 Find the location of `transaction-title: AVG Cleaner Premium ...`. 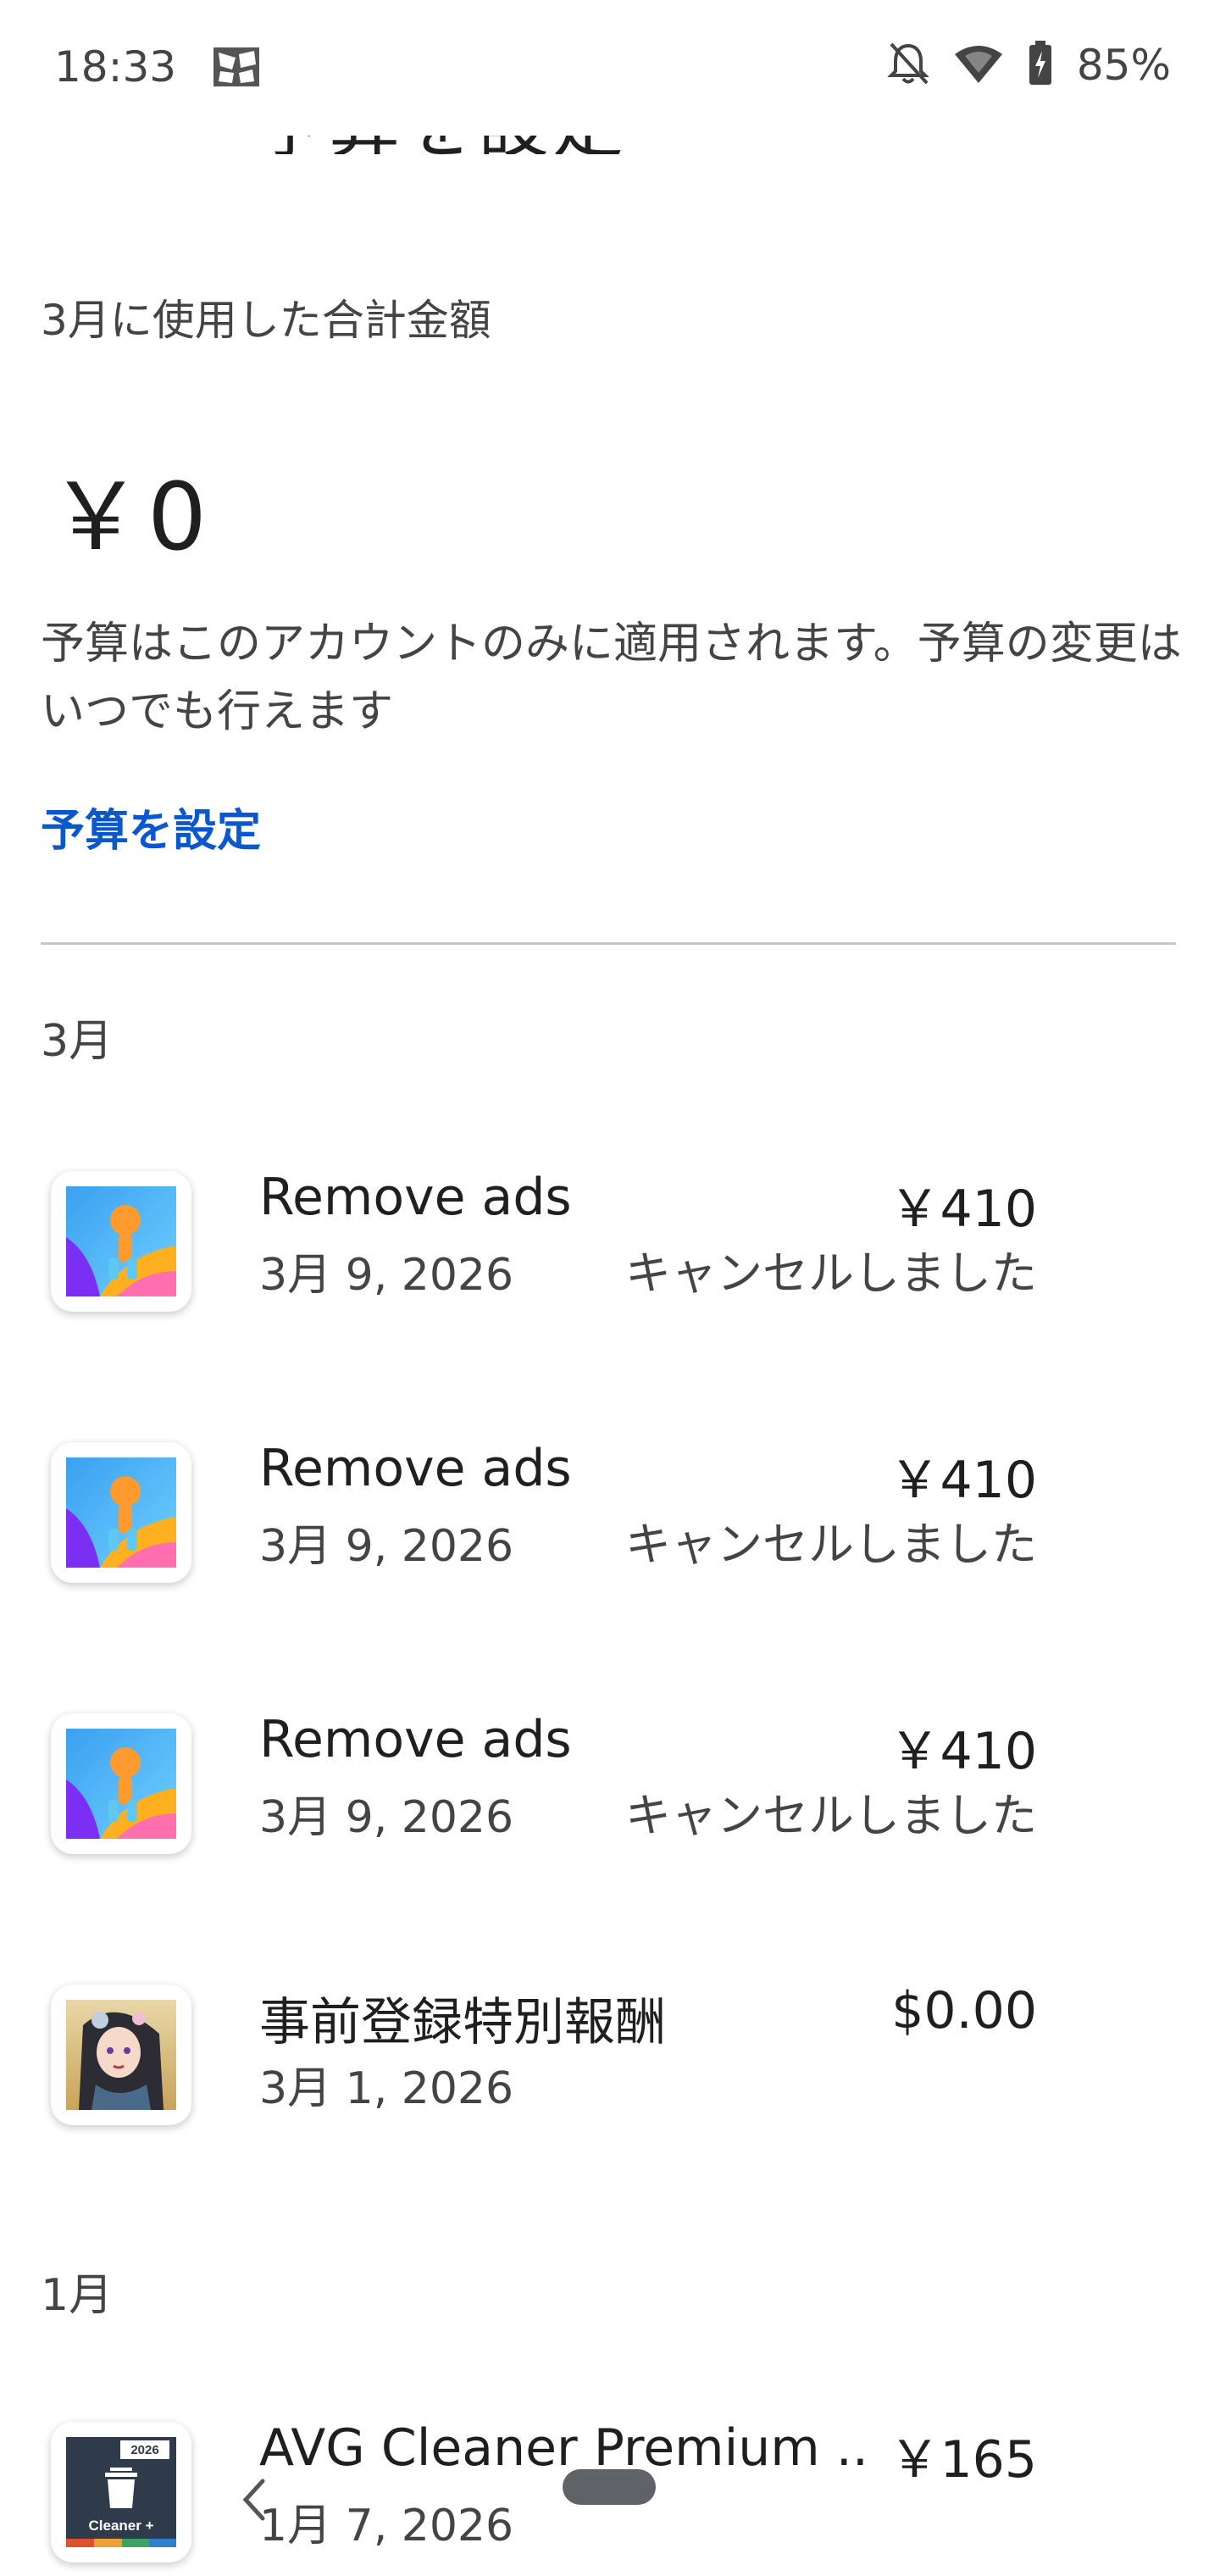

transaction-title: AVG Cleaner Premium ... is located at coordinates (564, 2448).